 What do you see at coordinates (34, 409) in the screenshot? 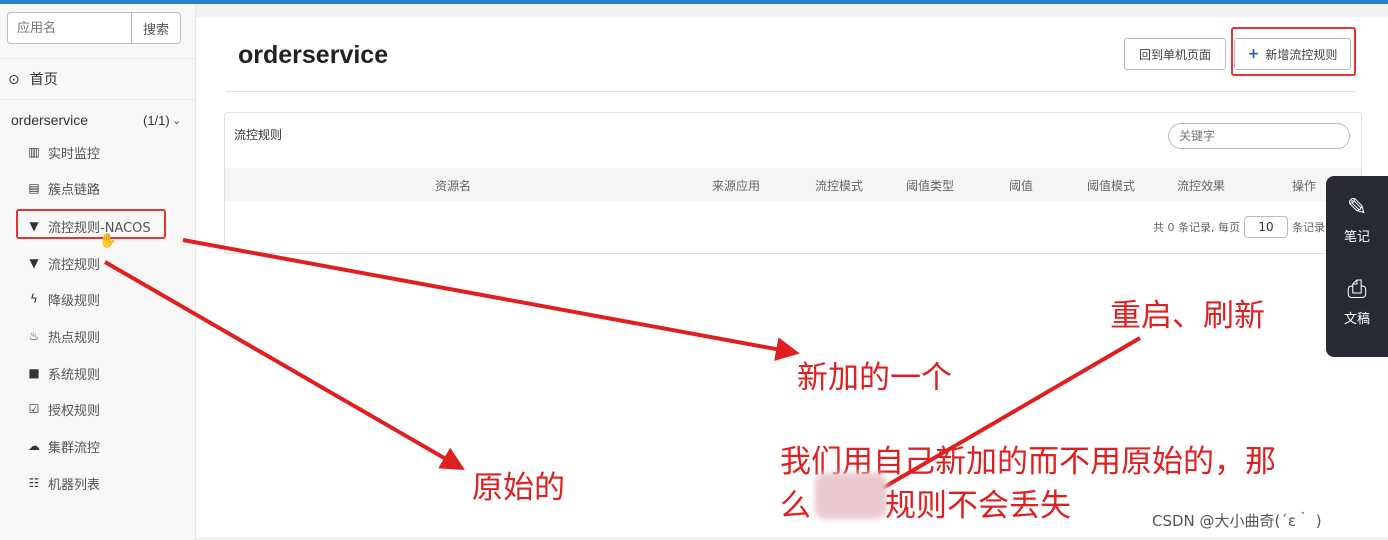
I see `check-square-icon: ☑` at bounding box center [34, 409].